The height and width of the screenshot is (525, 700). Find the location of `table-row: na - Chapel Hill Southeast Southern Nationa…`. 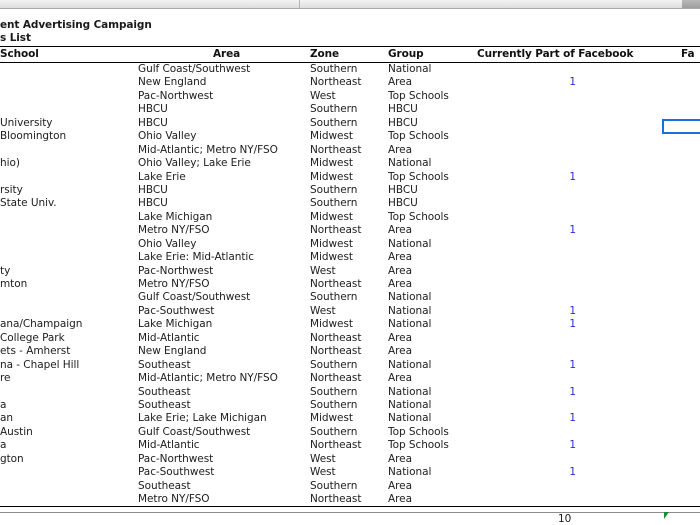

table-row: na - Chapel Hill Southeast Southern Nationa… is located at coordinates (350, 365).